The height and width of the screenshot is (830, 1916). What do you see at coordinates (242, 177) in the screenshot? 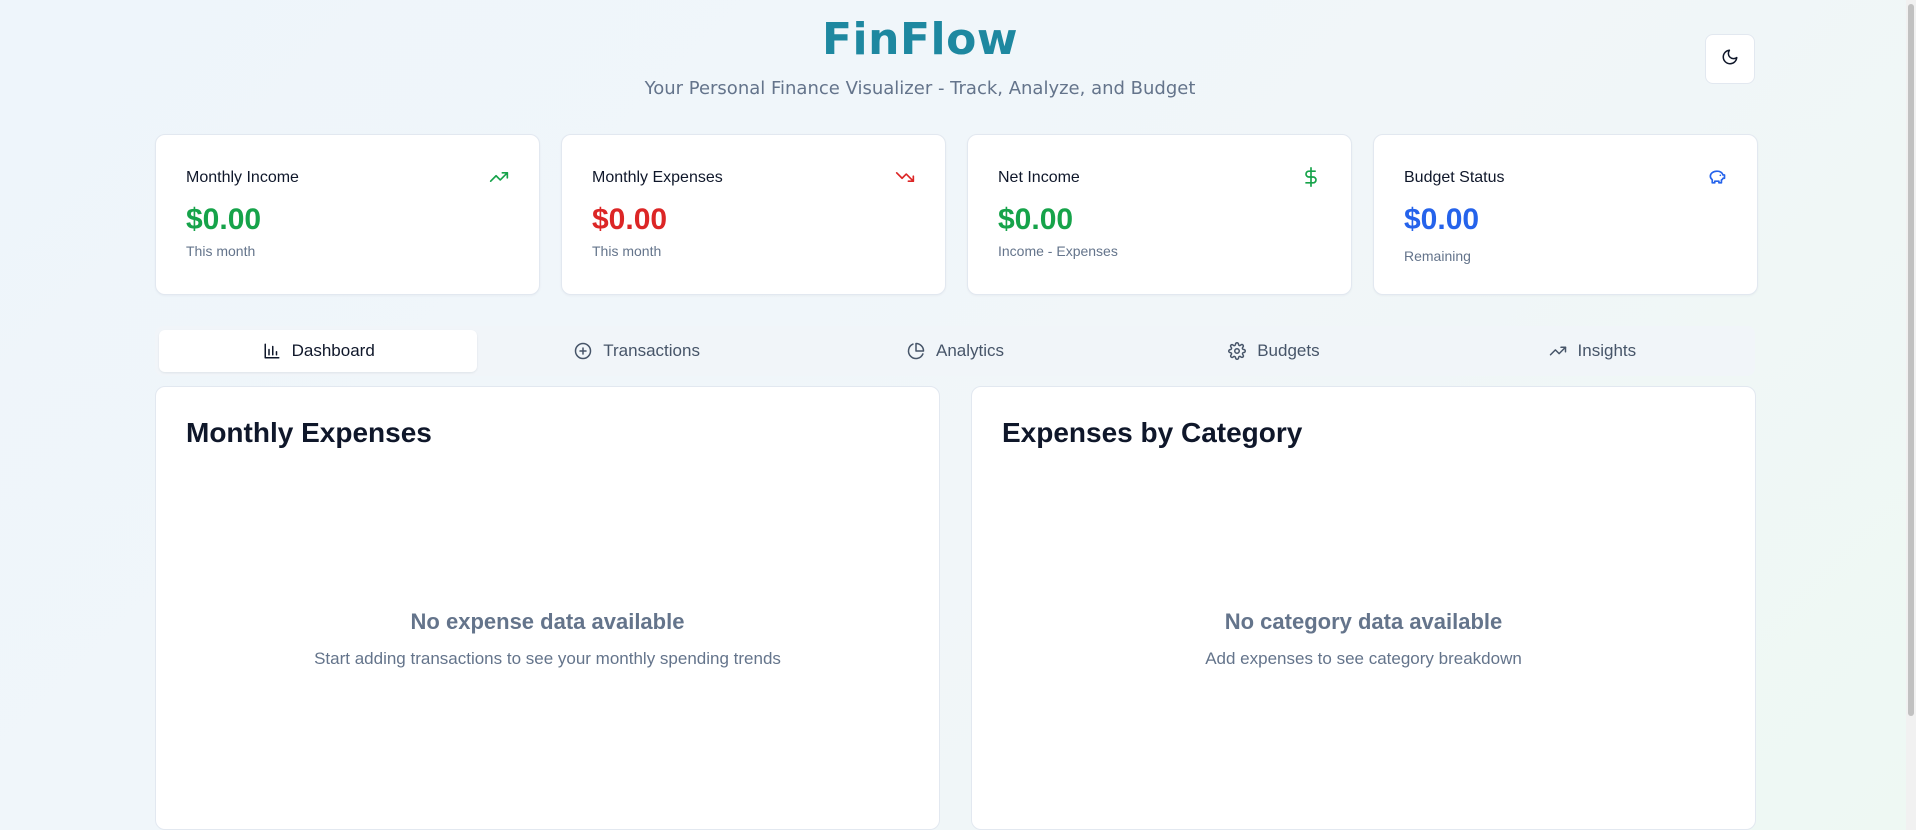
I see `stat-label: Monthly Income` at bounding box center [242, 177].